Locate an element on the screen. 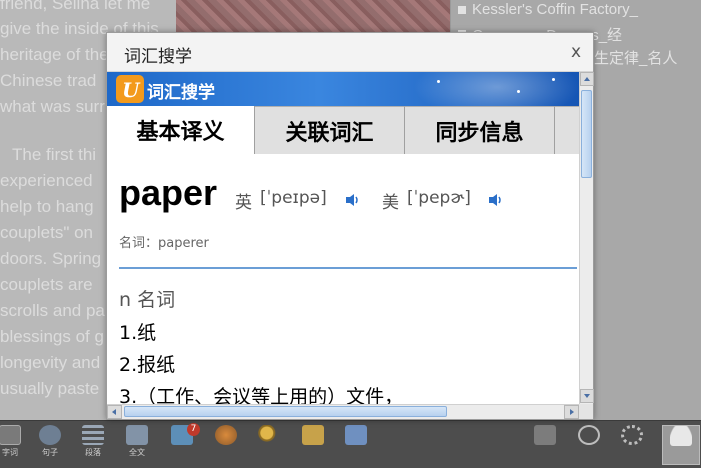  definition-item: 1.纸 is located at coordinates (138, 333).